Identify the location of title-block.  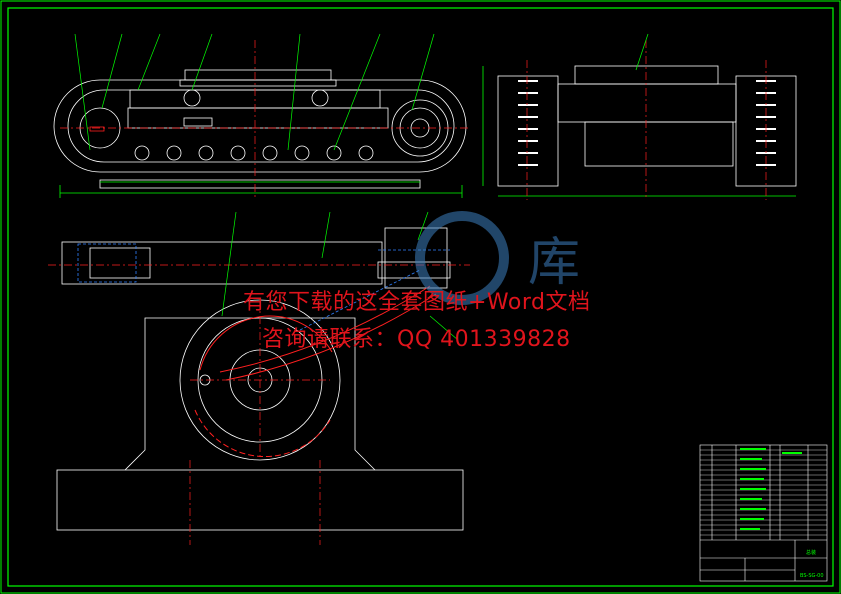
(763, 513).